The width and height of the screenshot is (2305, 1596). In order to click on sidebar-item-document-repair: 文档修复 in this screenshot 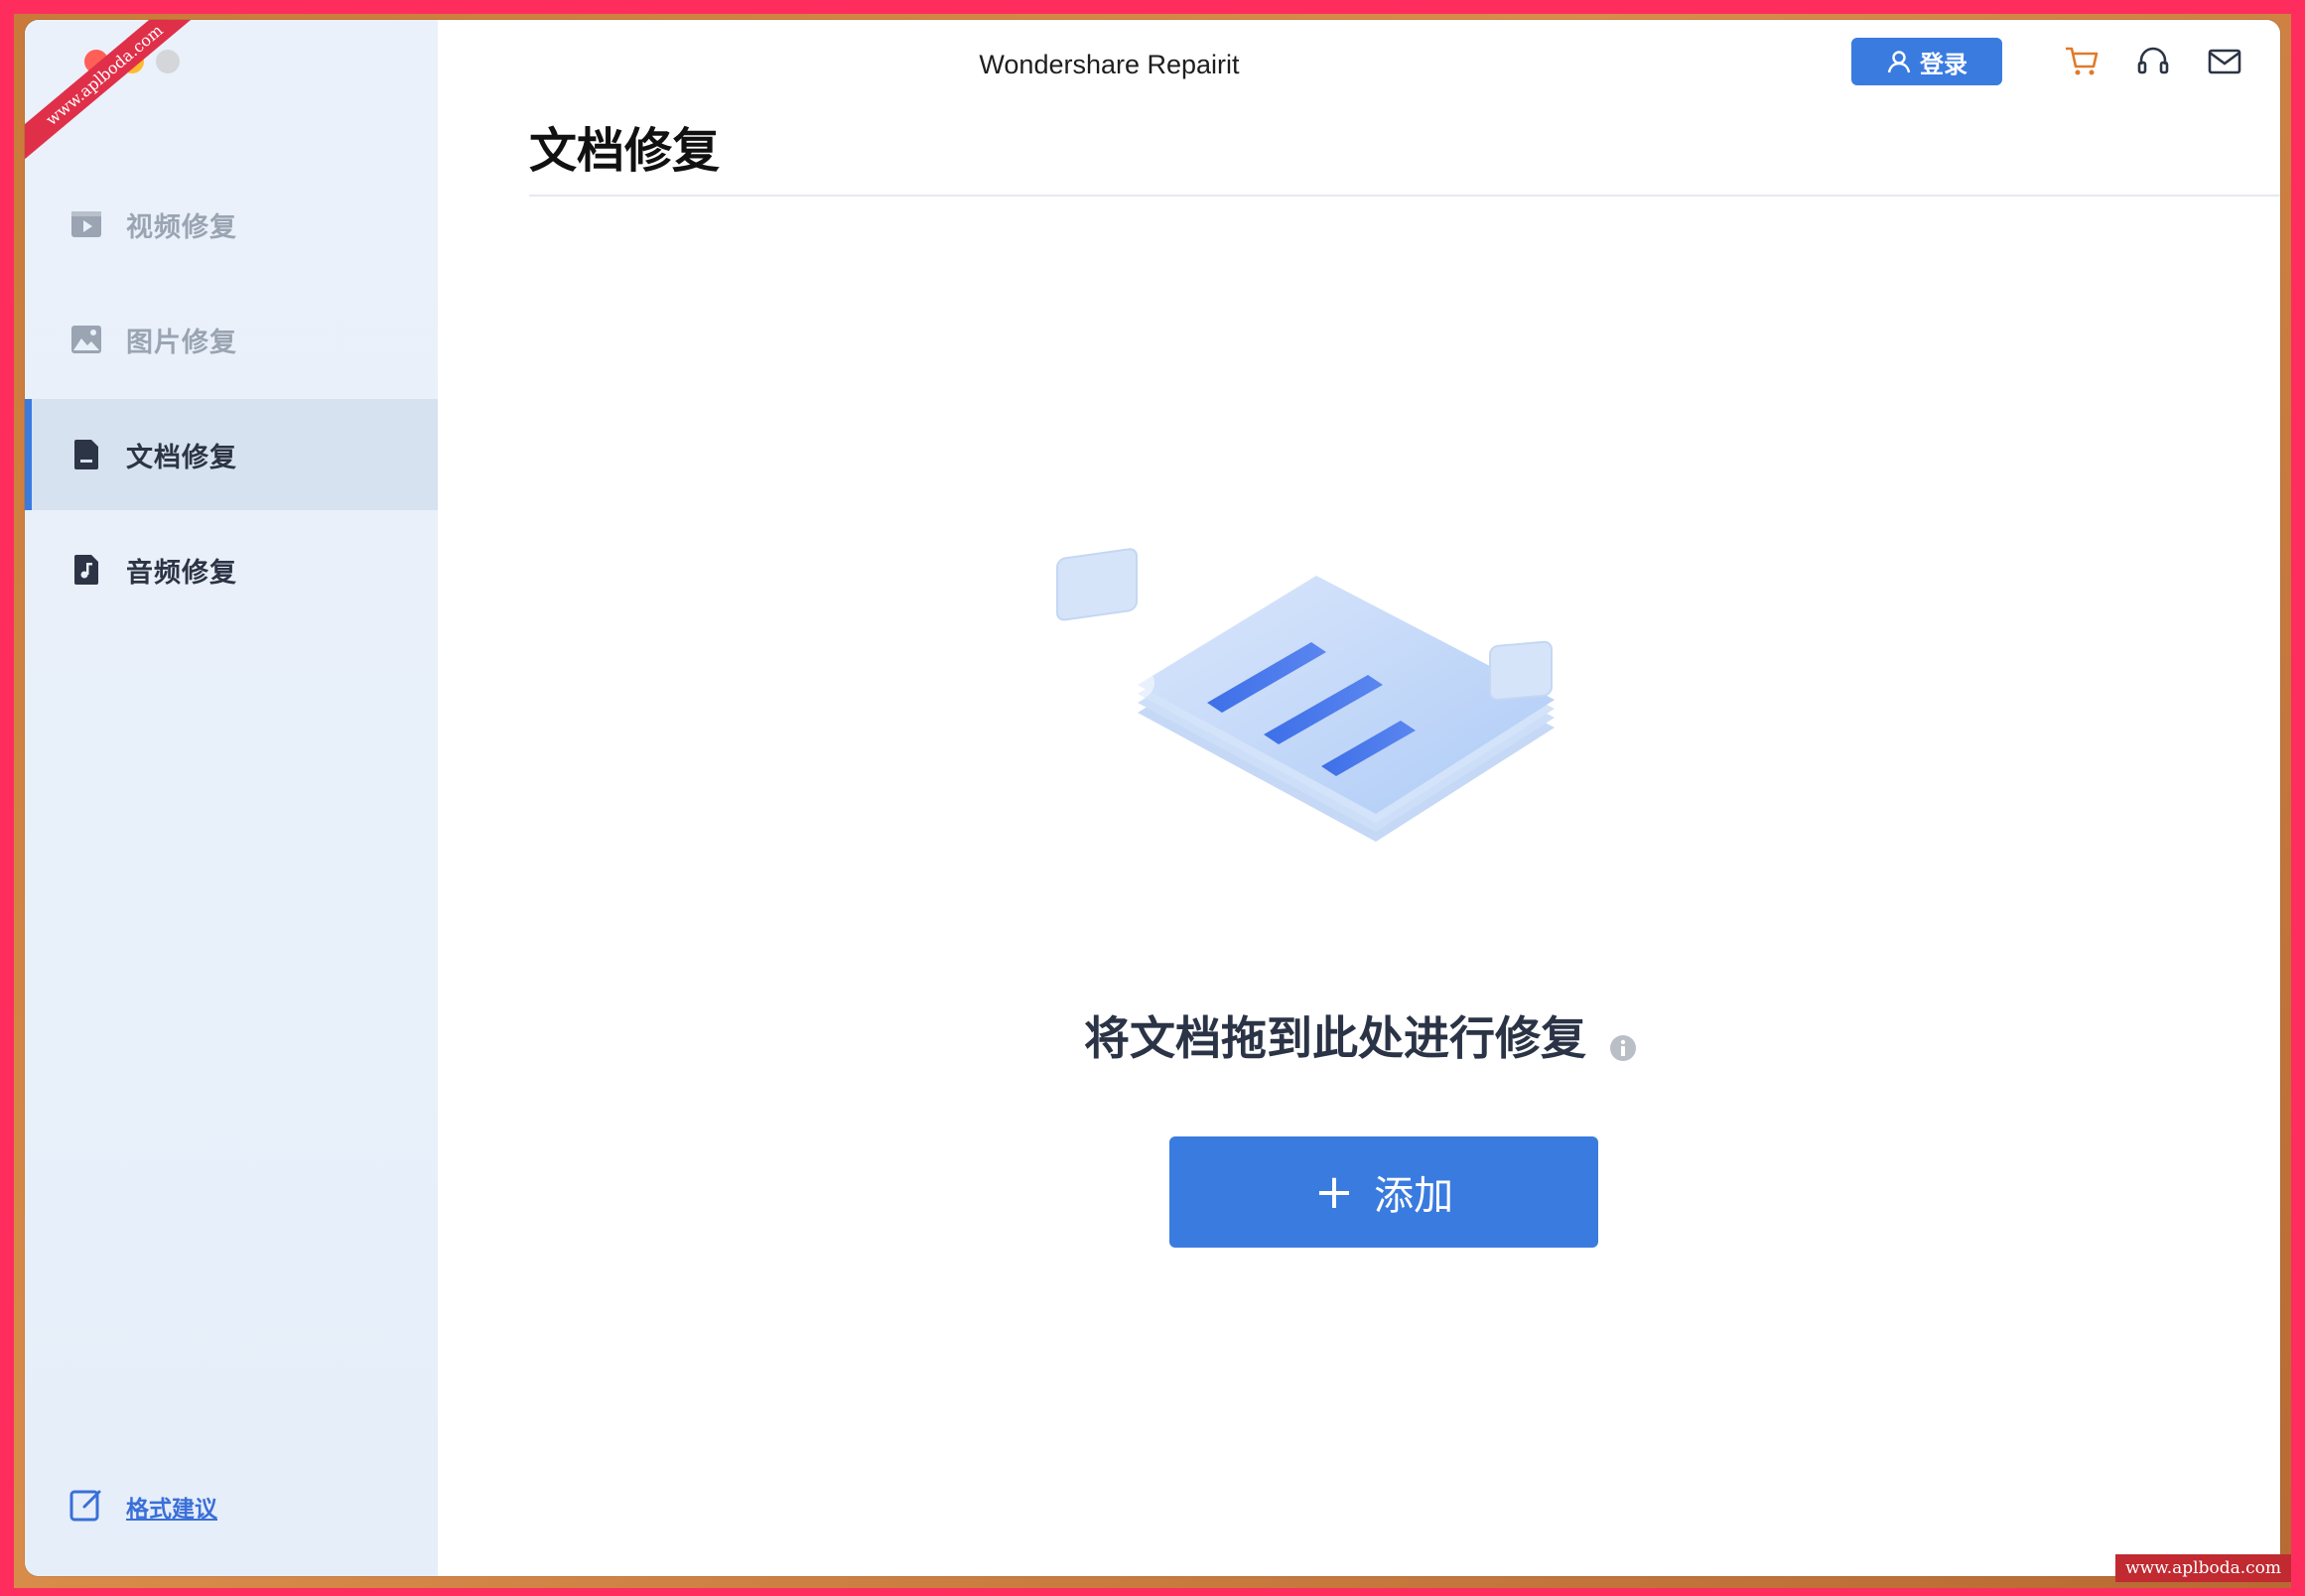, I will do `click(231, 454)`.